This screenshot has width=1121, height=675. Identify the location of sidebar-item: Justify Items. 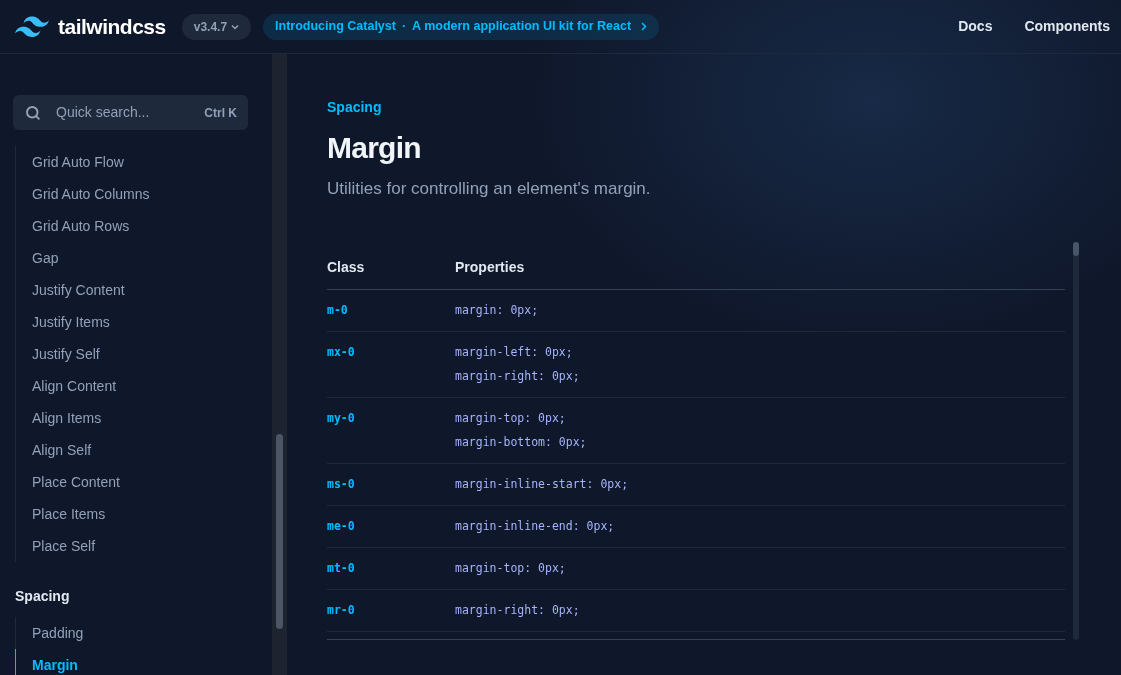
(131, 322).